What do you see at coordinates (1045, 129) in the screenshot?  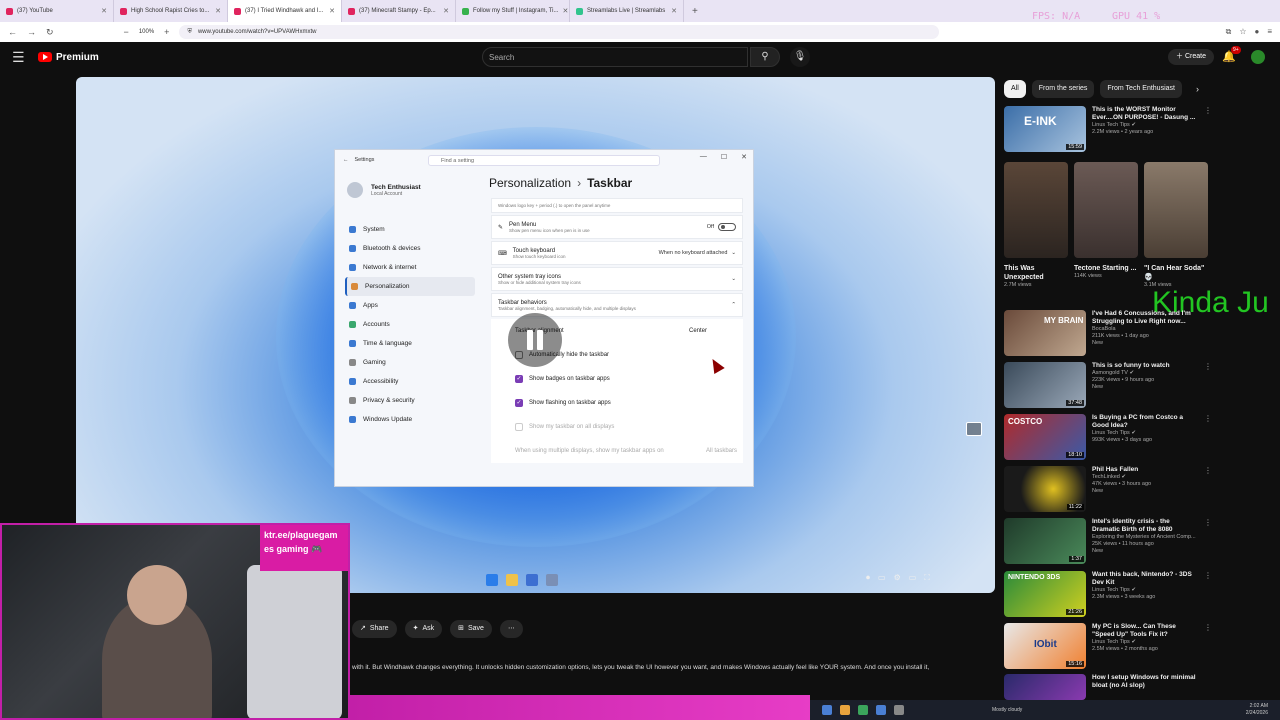 I see `video-thumbnail: E-INK 15:59` at bounding box center [1045, 129].